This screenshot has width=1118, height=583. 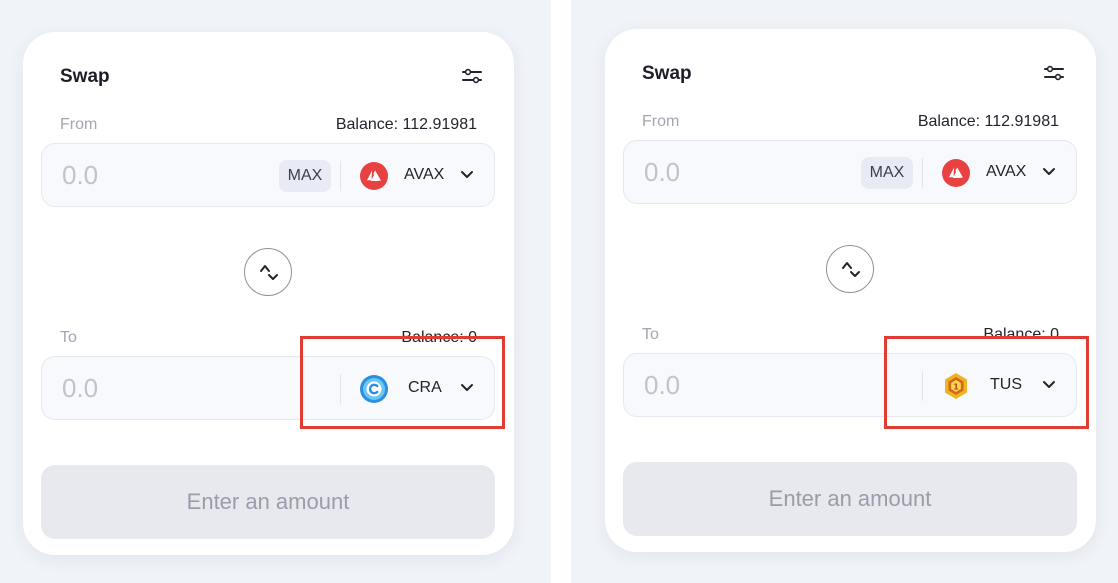 What do you see at coordinates (402, 382) in the screenshot?
I see `highlight-box-left` at bounding box center [402, 382].